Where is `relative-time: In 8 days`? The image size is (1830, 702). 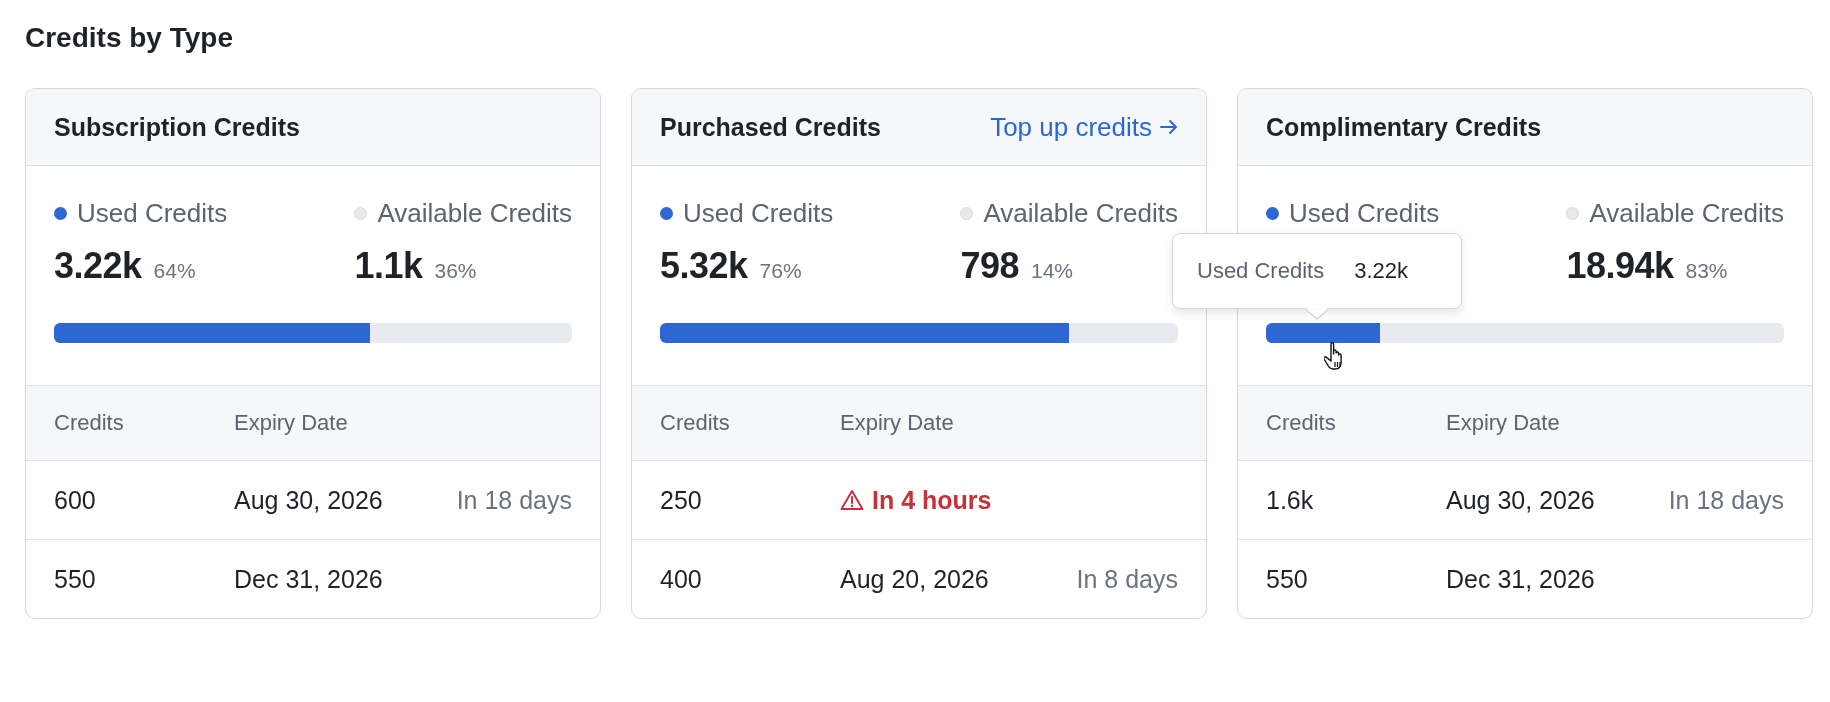 relative-time: In 8 days is located at coordinates (1127, 579).